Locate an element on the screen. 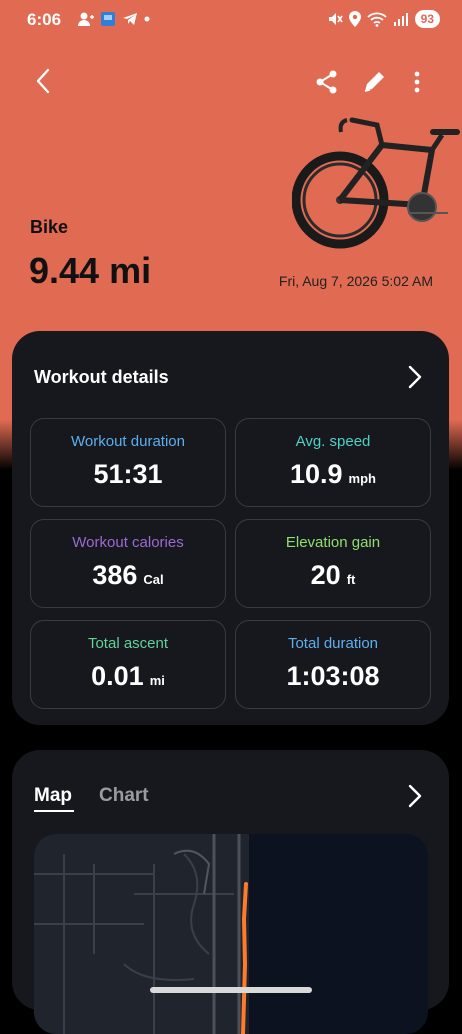  tile-label: Total duration is located at coordinates (333, 643).